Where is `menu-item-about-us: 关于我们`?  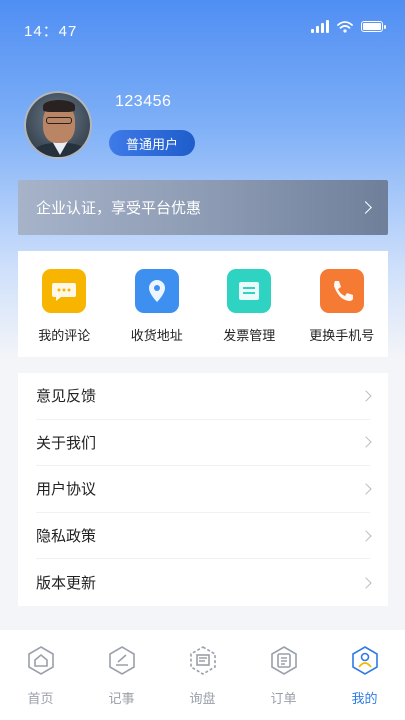 menu-item-about-us: 关于我们 is located at coordinates (204, 443).